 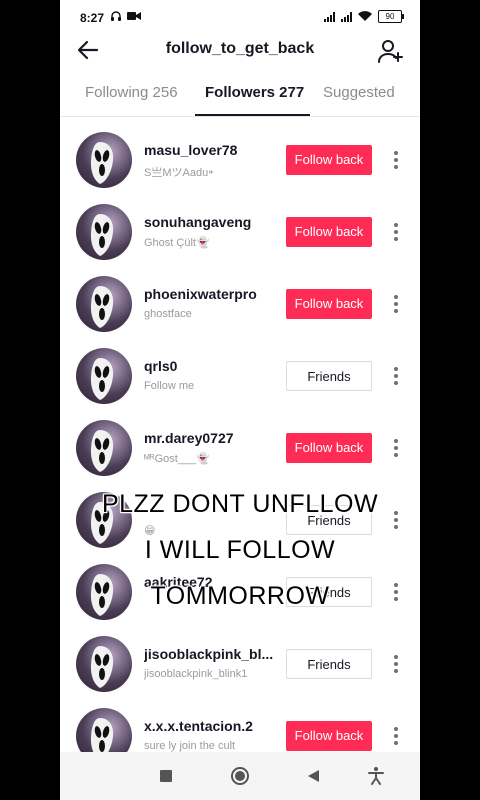 What do you see at coordinates (198, 726) in the screenshot?
I see `username: x.x.x.tentacion.2` at bounding box center [198, 726].